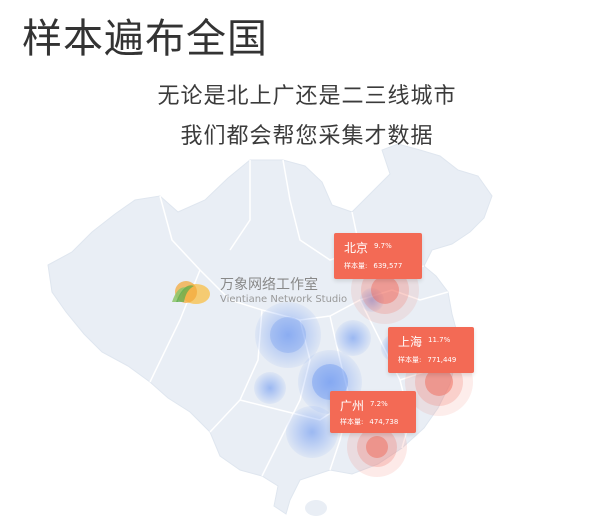 This screenshot has width=614, height=523. Describe the element at coordinates (384, 422) in the screenshot. I see `sample-value: 474,738` at that location.